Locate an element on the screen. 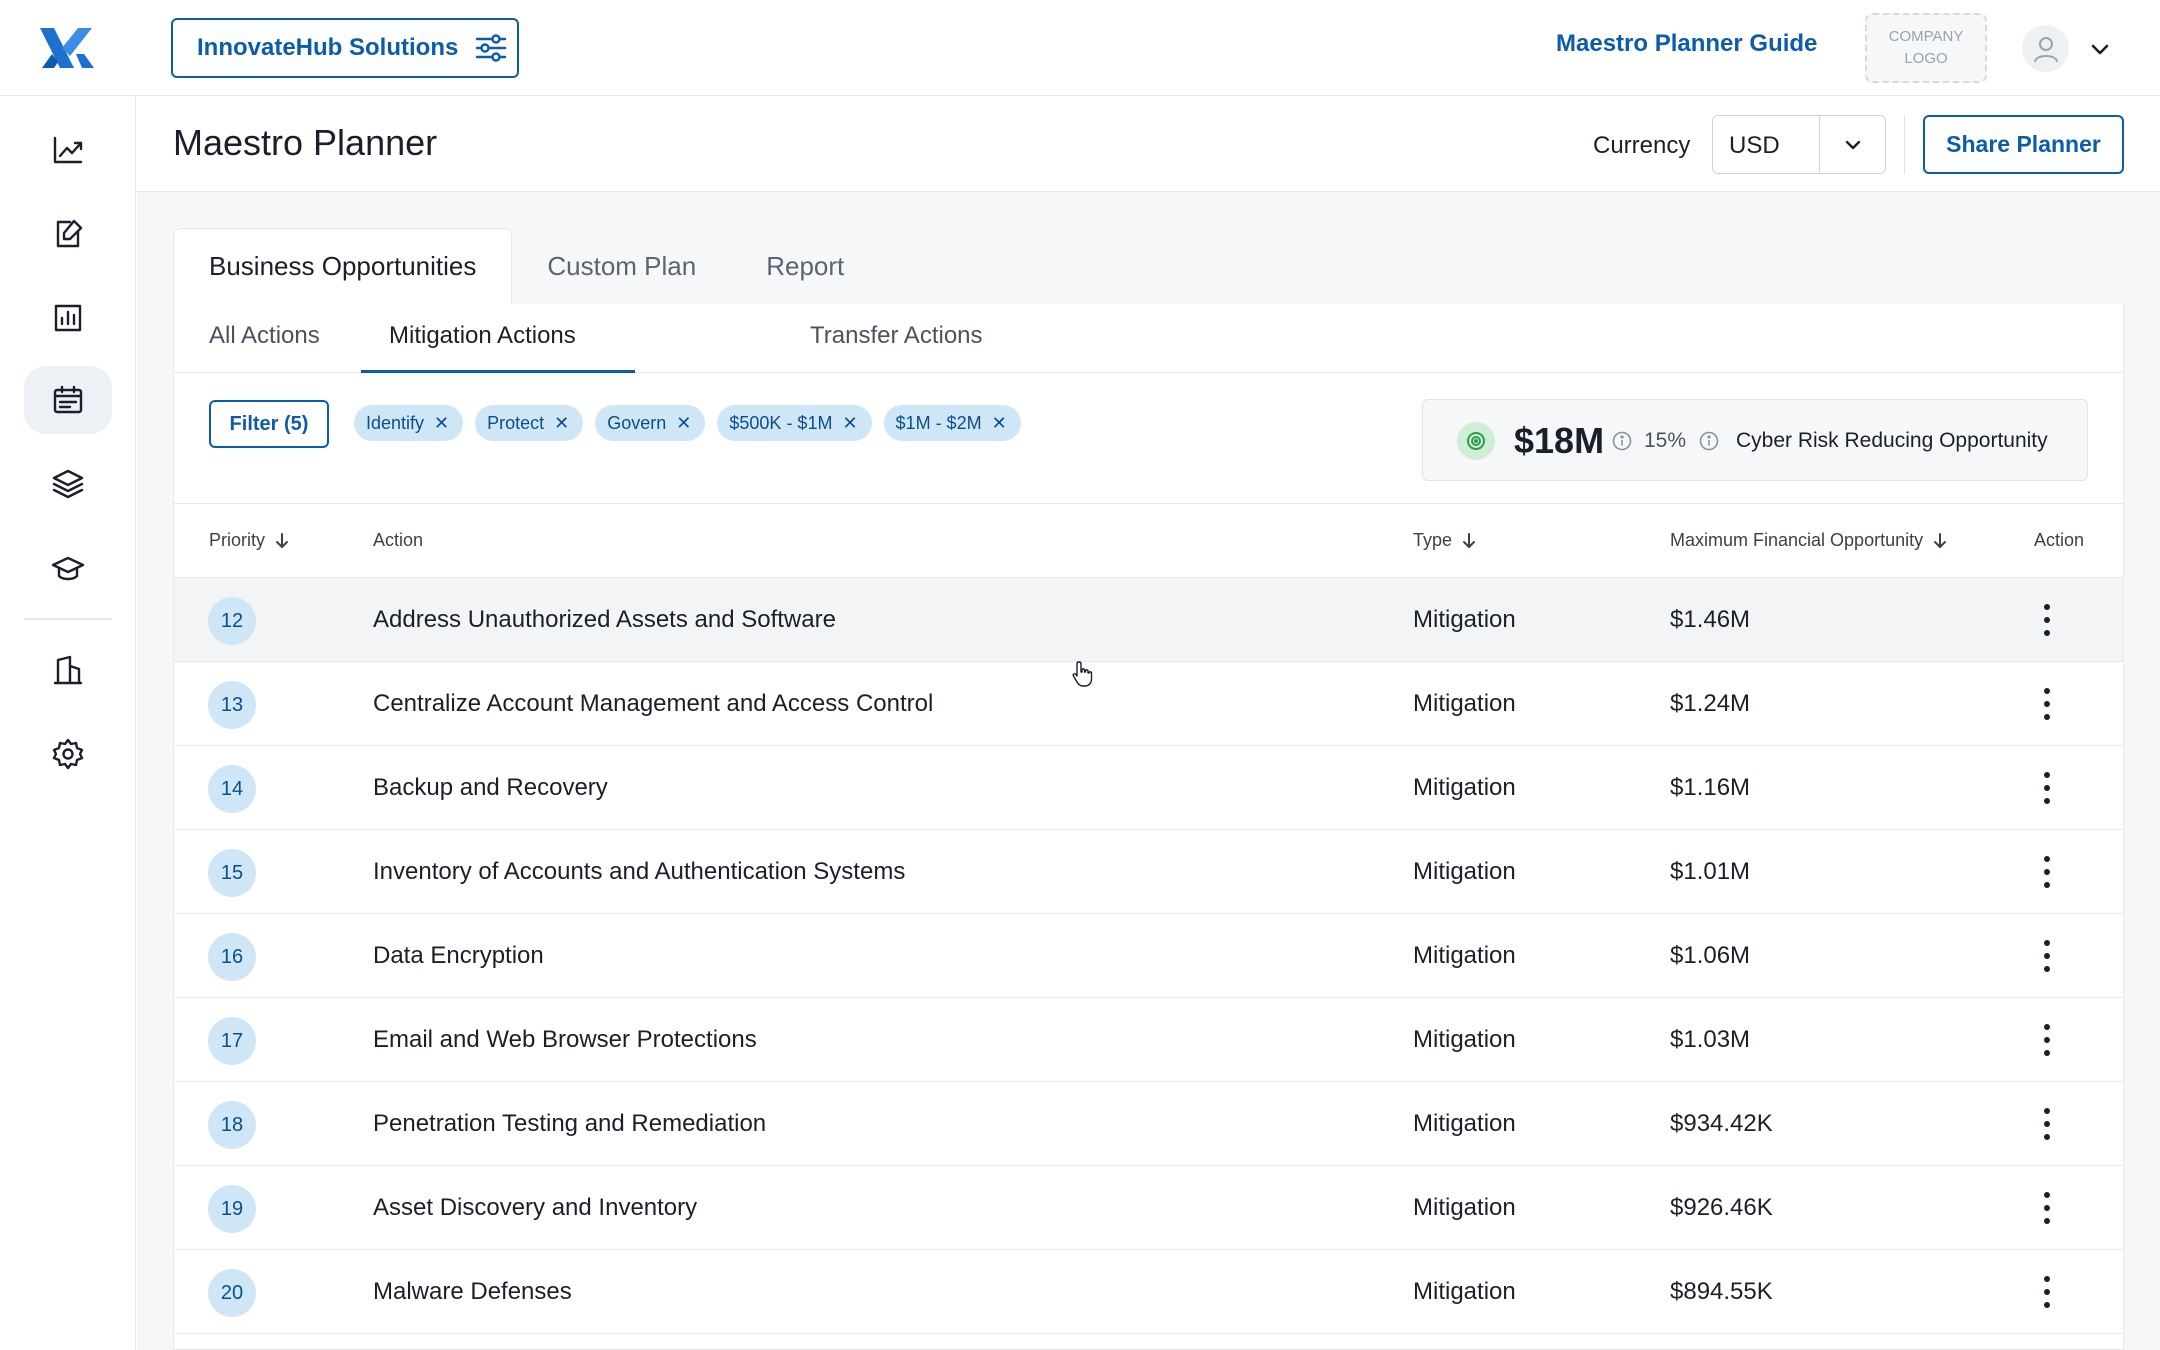  sidebar-item-dashboard is located at coordinates (68, 150).